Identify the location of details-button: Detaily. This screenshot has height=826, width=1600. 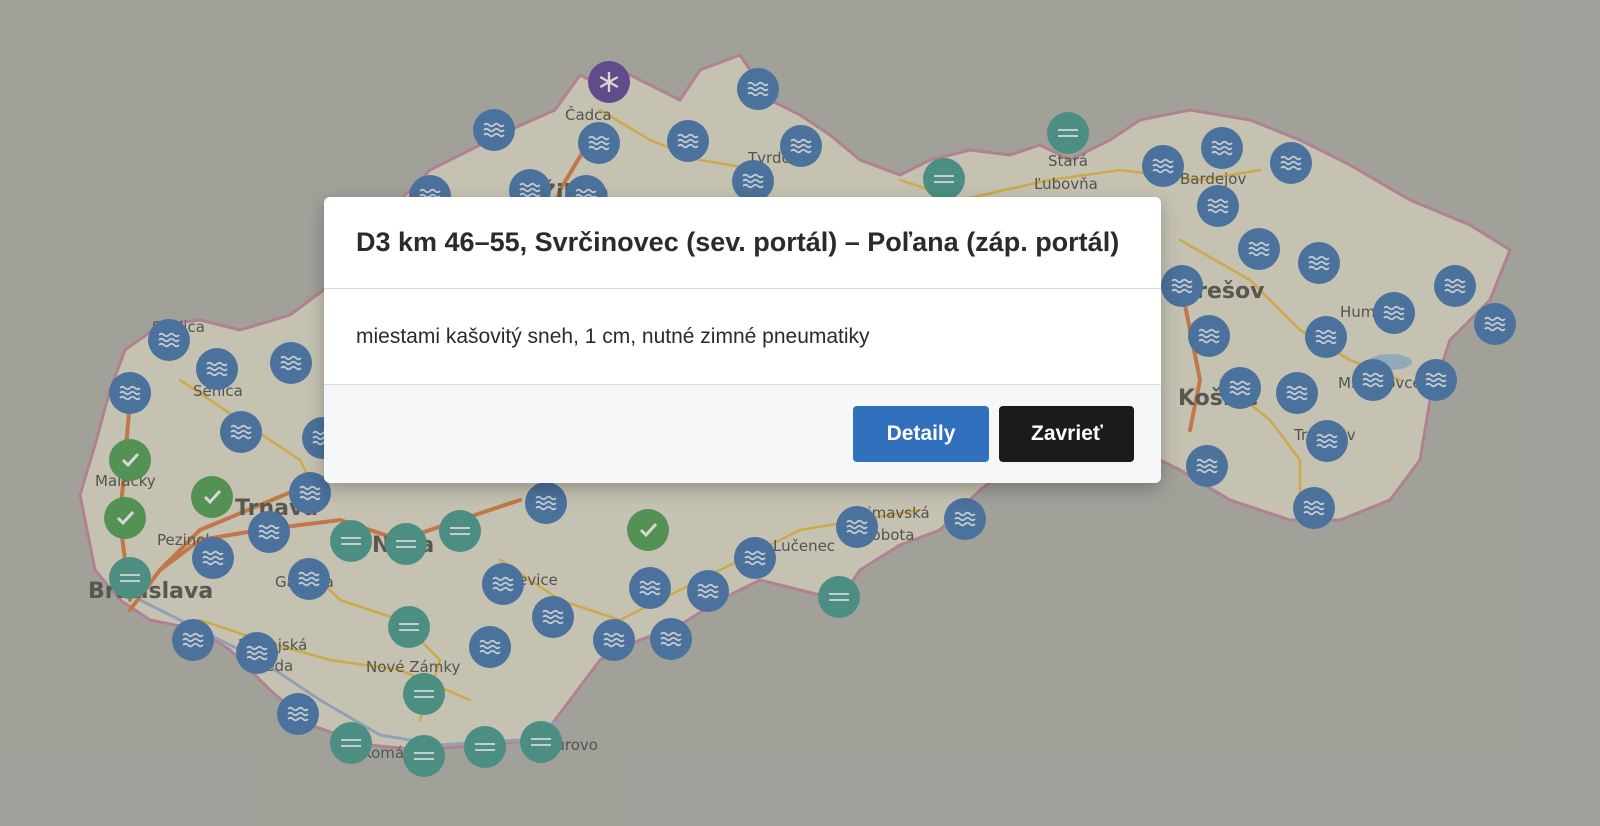
(921, 434).